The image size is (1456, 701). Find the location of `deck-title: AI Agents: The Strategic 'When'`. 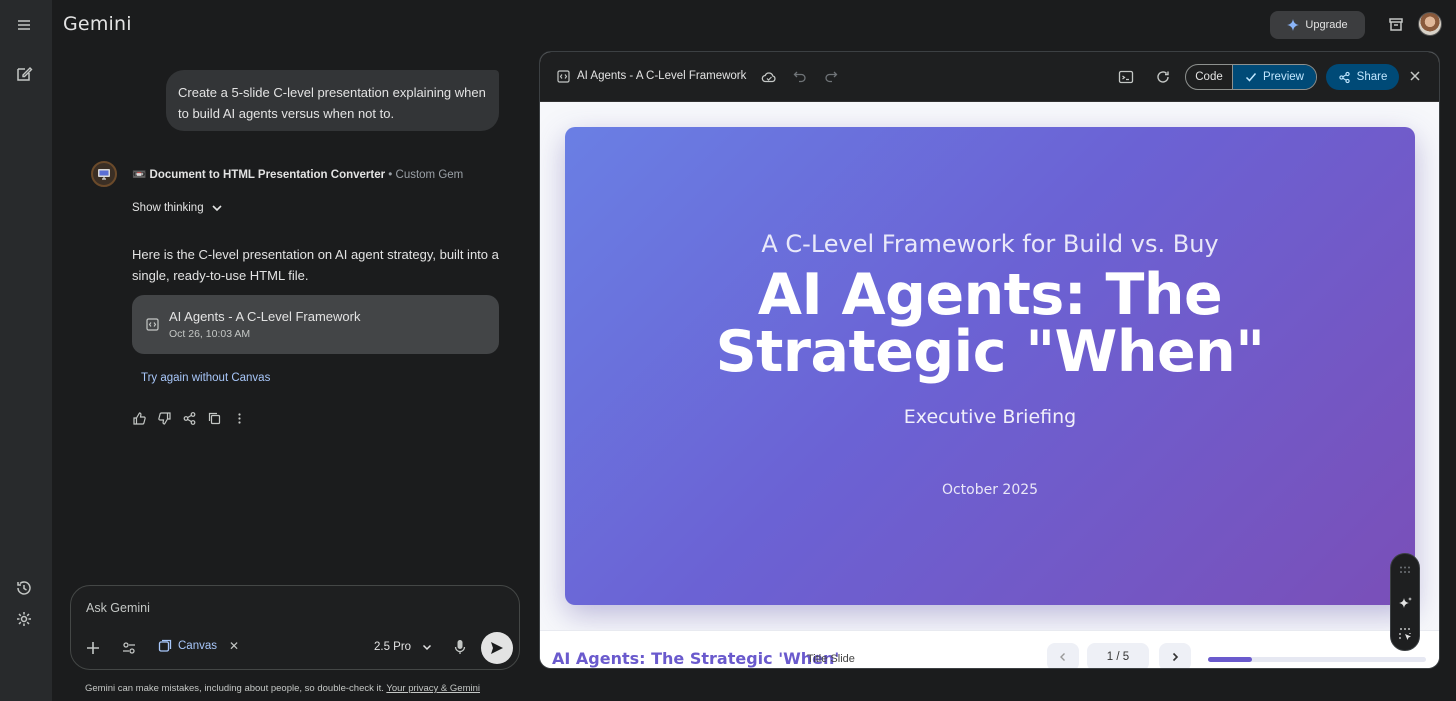

deck-title: AI Agents: The Strategic 'When' is located at coordinates (696, 658).